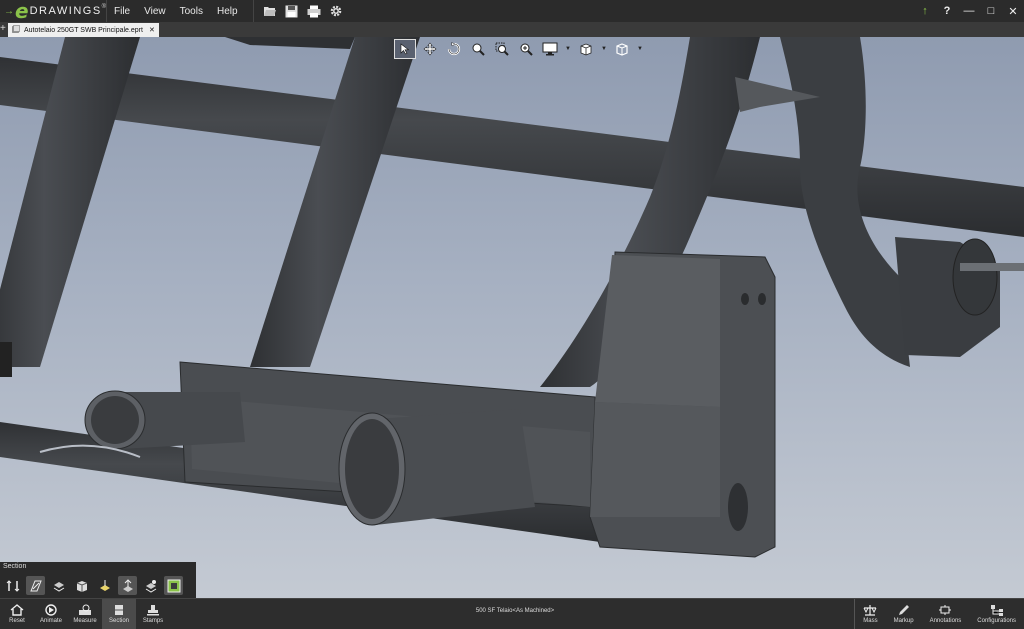 This screenshot has height=629, width=1024. What do you see at coordinates (104, 7) in the screenshot?
I see `logo-registered-mark: ®` at bounding box center [104, 7].